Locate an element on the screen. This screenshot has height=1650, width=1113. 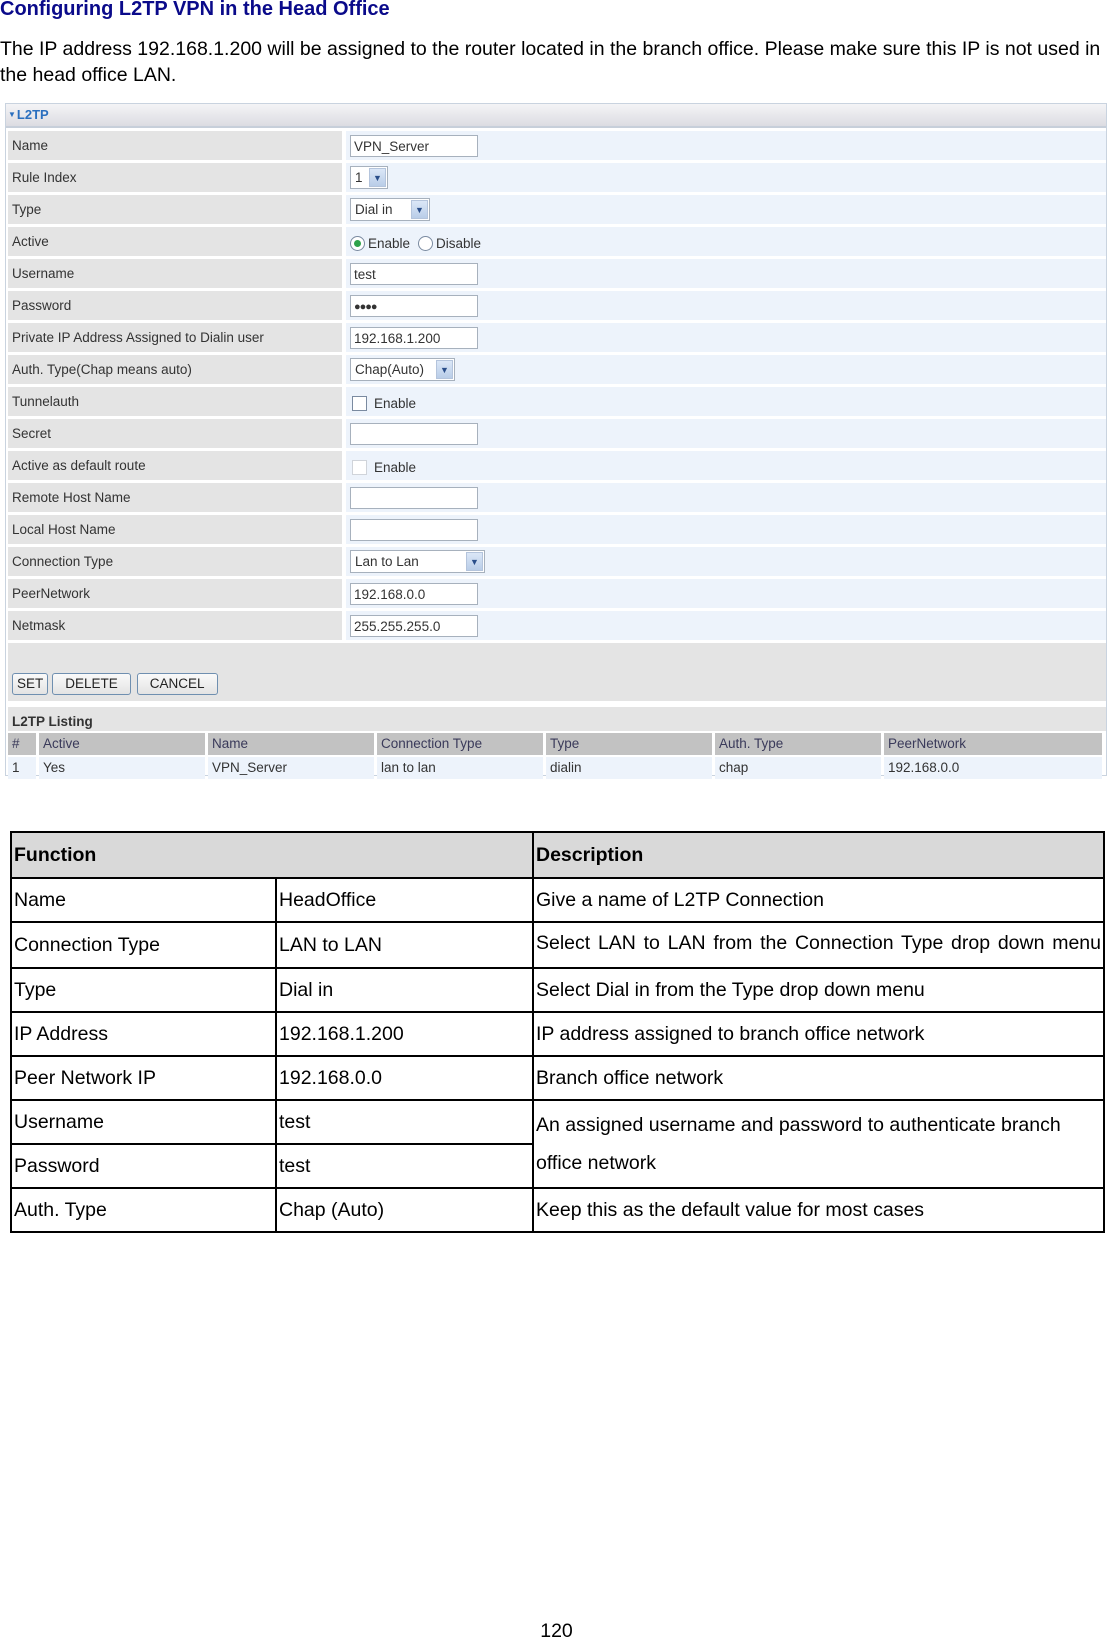
field-label: Connection Type is located at coordinates (175, 561).